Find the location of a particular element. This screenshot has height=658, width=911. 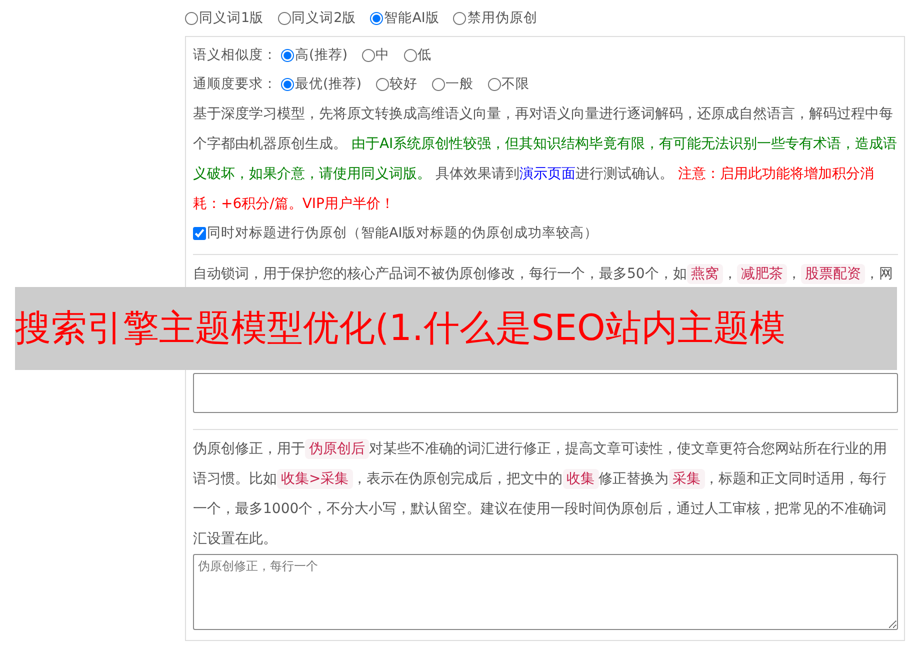

option-label: 最优(推荐) is located at coordinates (328, 84).